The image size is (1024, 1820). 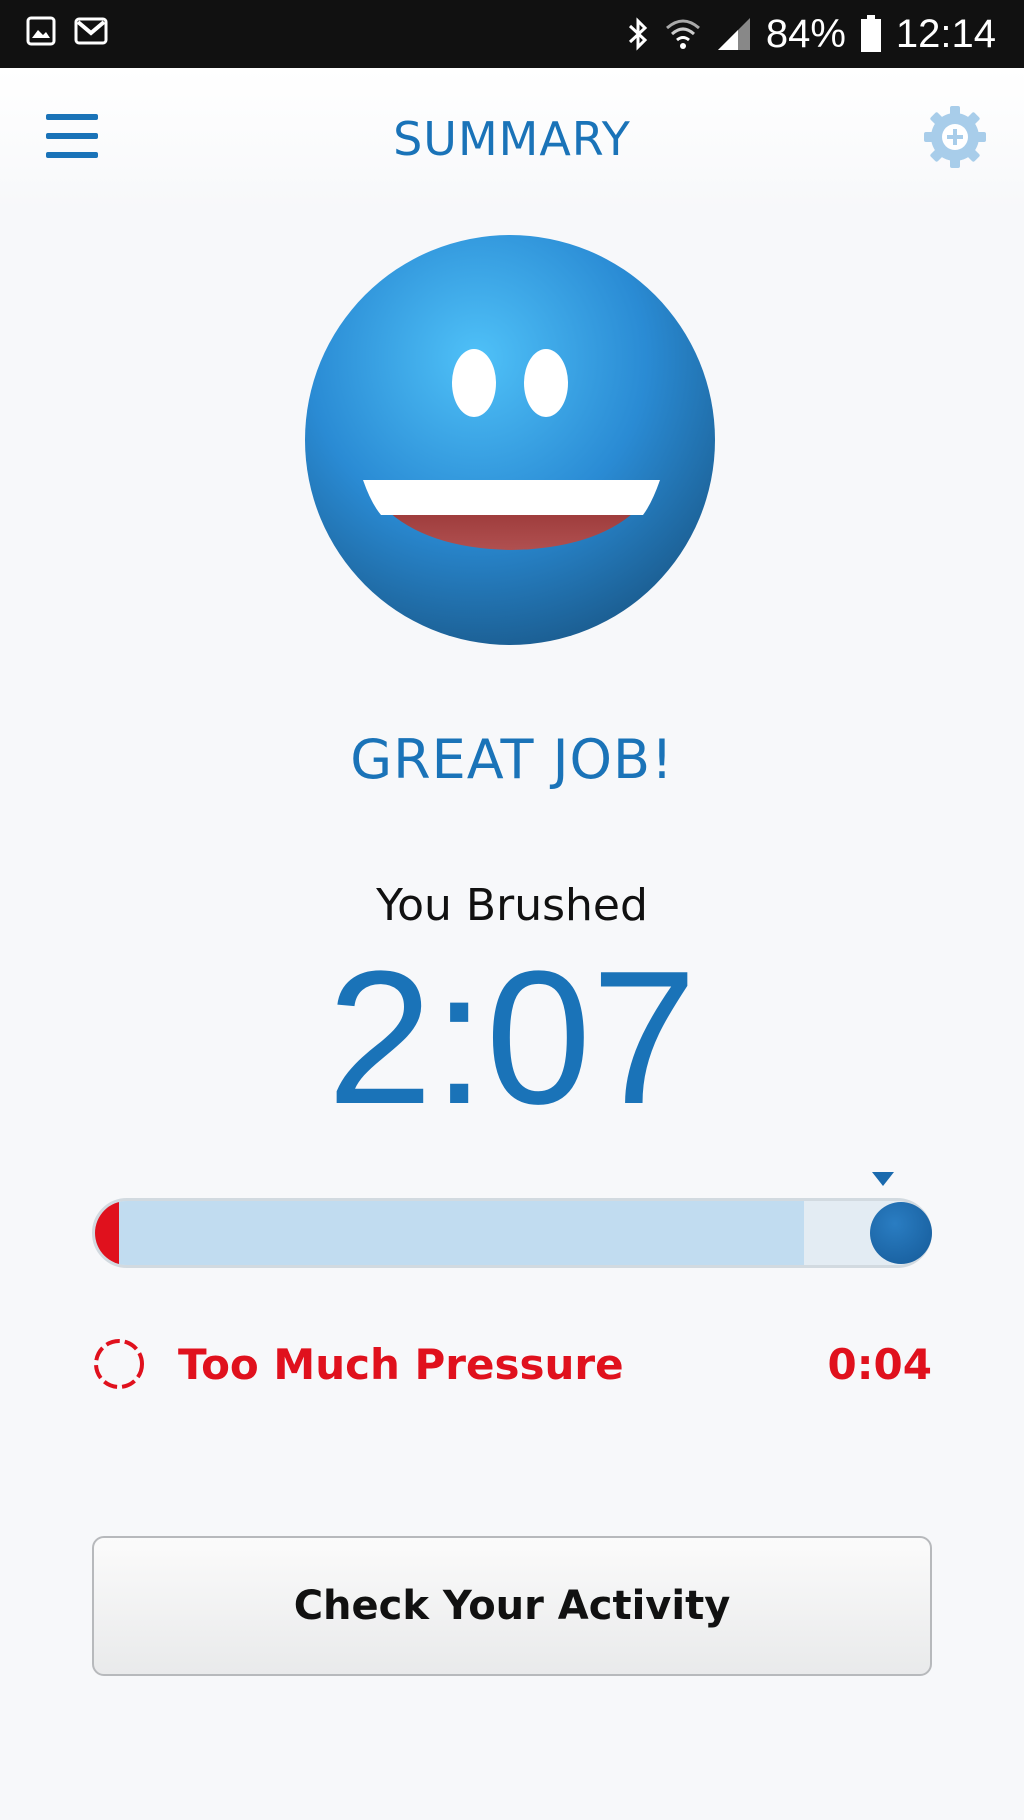 What do you see at coordinates (91, 31) in the screenshot?
I see `gmail-icon` at bounding box center [91, 31].